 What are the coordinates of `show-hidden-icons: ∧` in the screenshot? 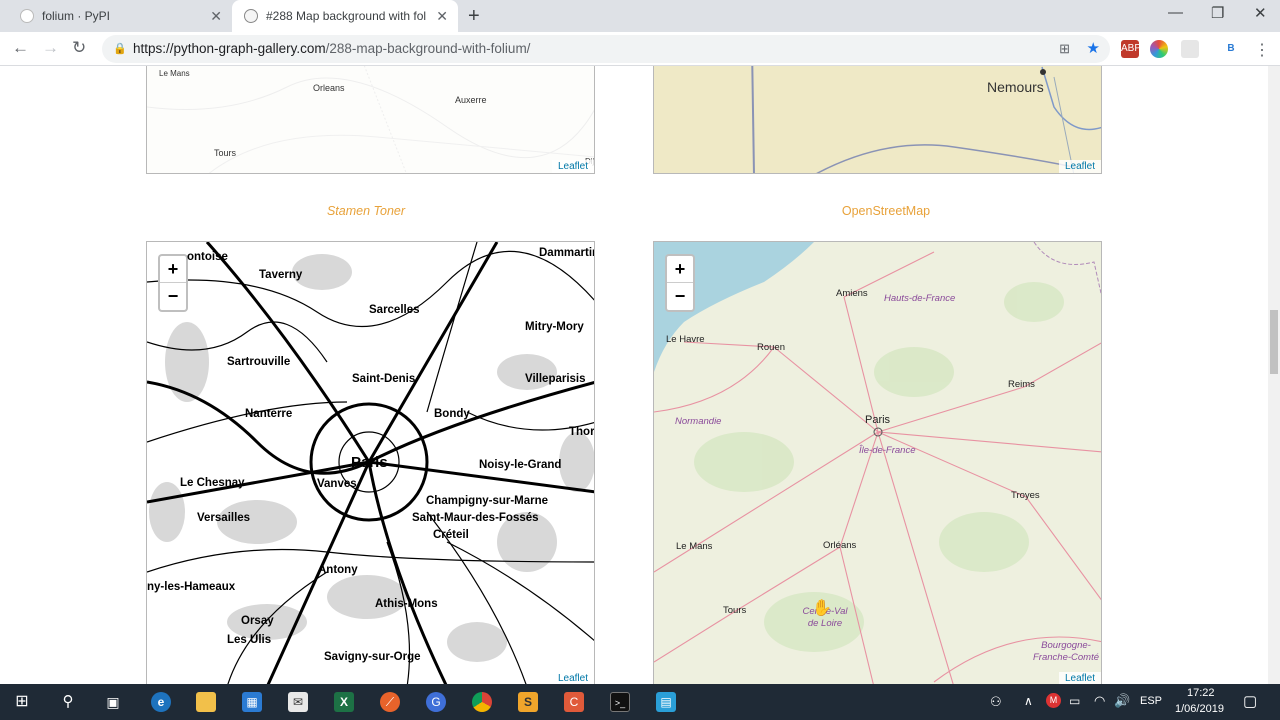 It's located at (1028, 701).